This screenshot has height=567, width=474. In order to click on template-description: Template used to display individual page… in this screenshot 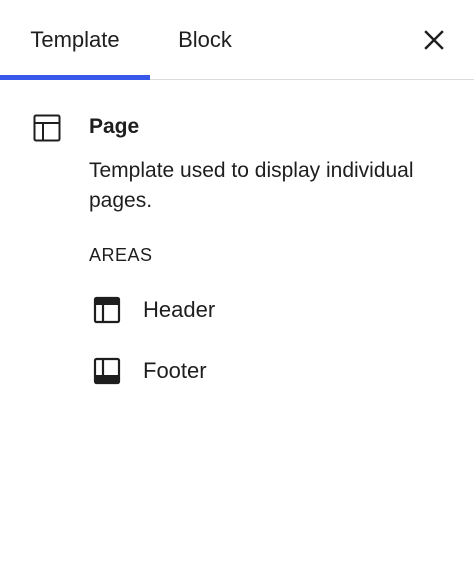, I will do `click(251, 185)`.